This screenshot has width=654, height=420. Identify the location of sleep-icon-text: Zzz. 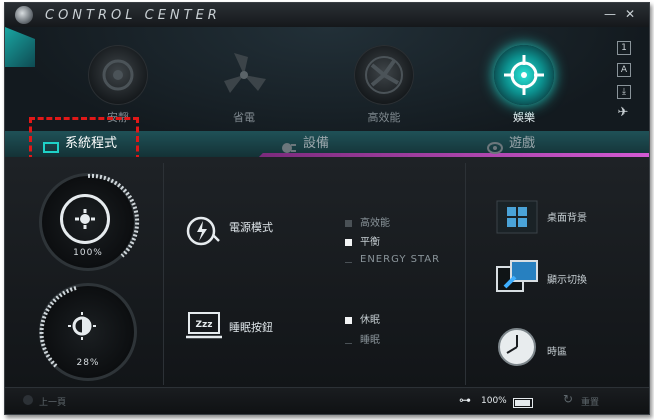
(203, 325).